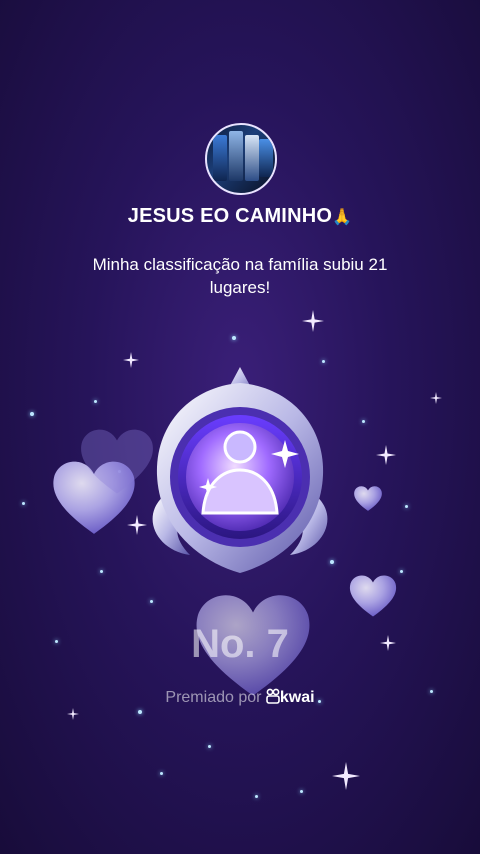 This screenshot has width=480, height=854. I want to click on kwai-logo-icon, so click(273, 696).